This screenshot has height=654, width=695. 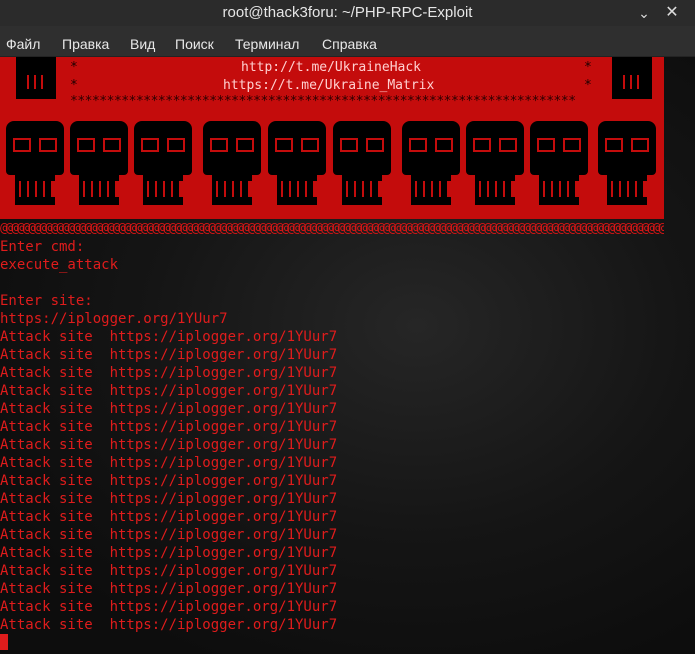 I want to click on menu-bar: Файл Правка Вид Поиск Терминал Справка, so click(x=347, y=41).